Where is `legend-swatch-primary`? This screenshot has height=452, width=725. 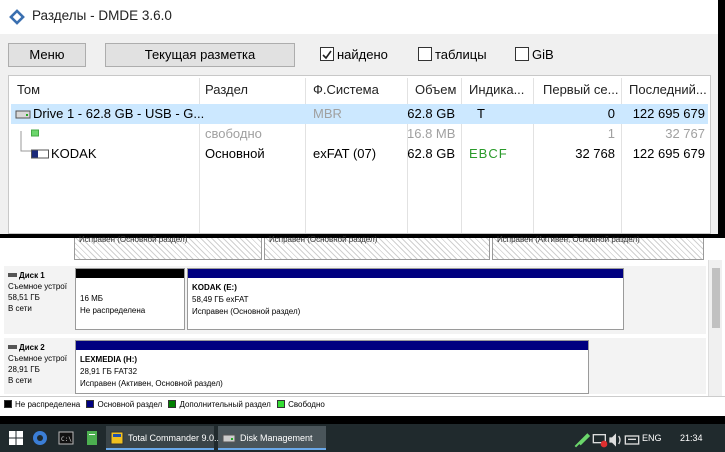
legend-swatch-primary is located at coordinates (90, 404).